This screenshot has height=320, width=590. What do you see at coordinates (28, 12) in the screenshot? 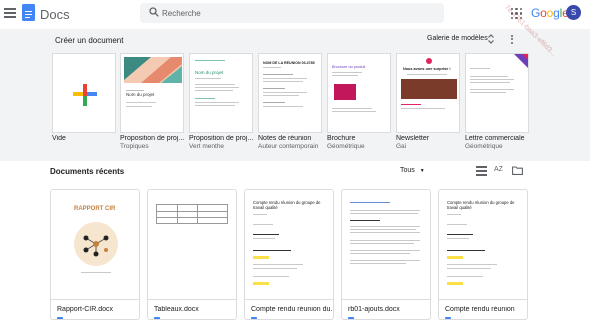
I see `docs-logo-icon` at bounding box center [28, 12].